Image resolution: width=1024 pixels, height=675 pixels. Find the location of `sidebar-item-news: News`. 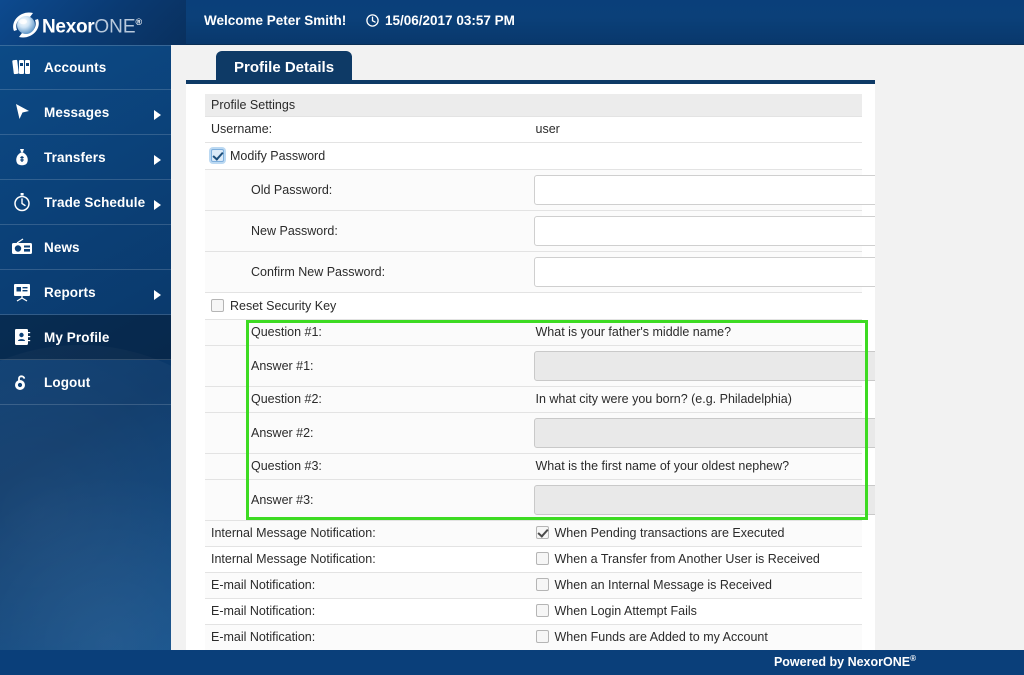

sidebar-item-news: News is located at coordinates (85, 247).